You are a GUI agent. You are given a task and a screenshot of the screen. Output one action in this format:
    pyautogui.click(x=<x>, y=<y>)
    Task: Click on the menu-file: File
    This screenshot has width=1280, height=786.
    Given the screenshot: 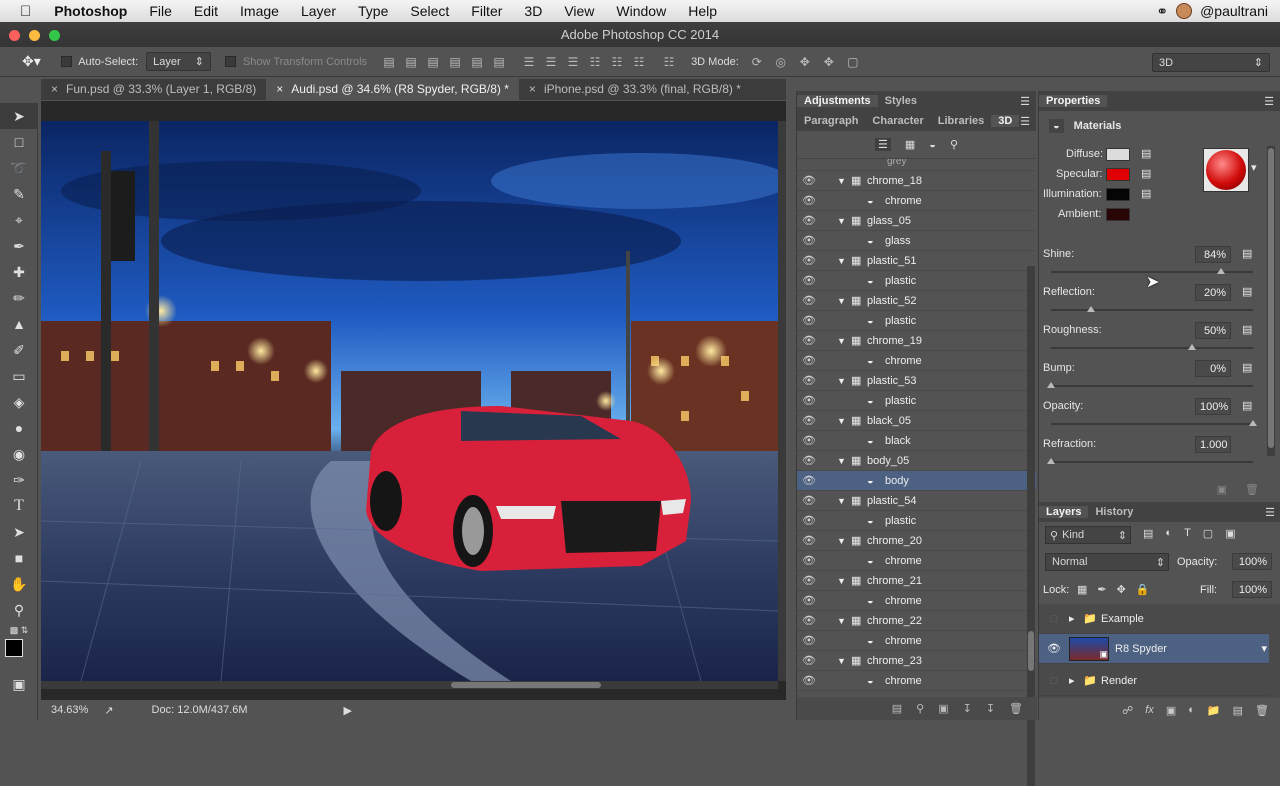 What is the action you would take?
    pyautogui.click(x=160, y=11)
    